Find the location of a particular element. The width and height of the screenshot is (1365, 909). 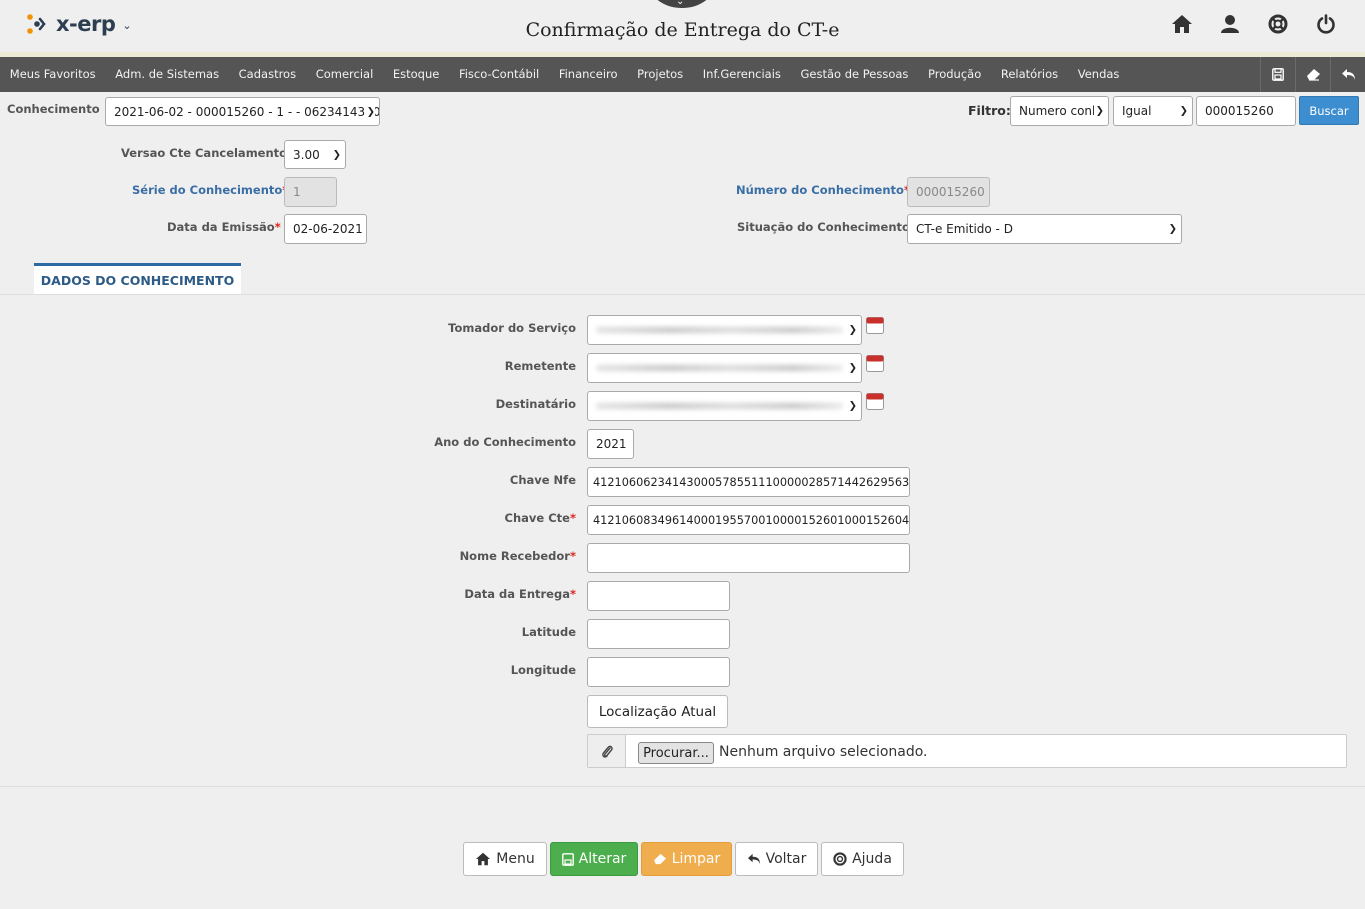

menu-button: Menu is located at coordinates (505, 859).